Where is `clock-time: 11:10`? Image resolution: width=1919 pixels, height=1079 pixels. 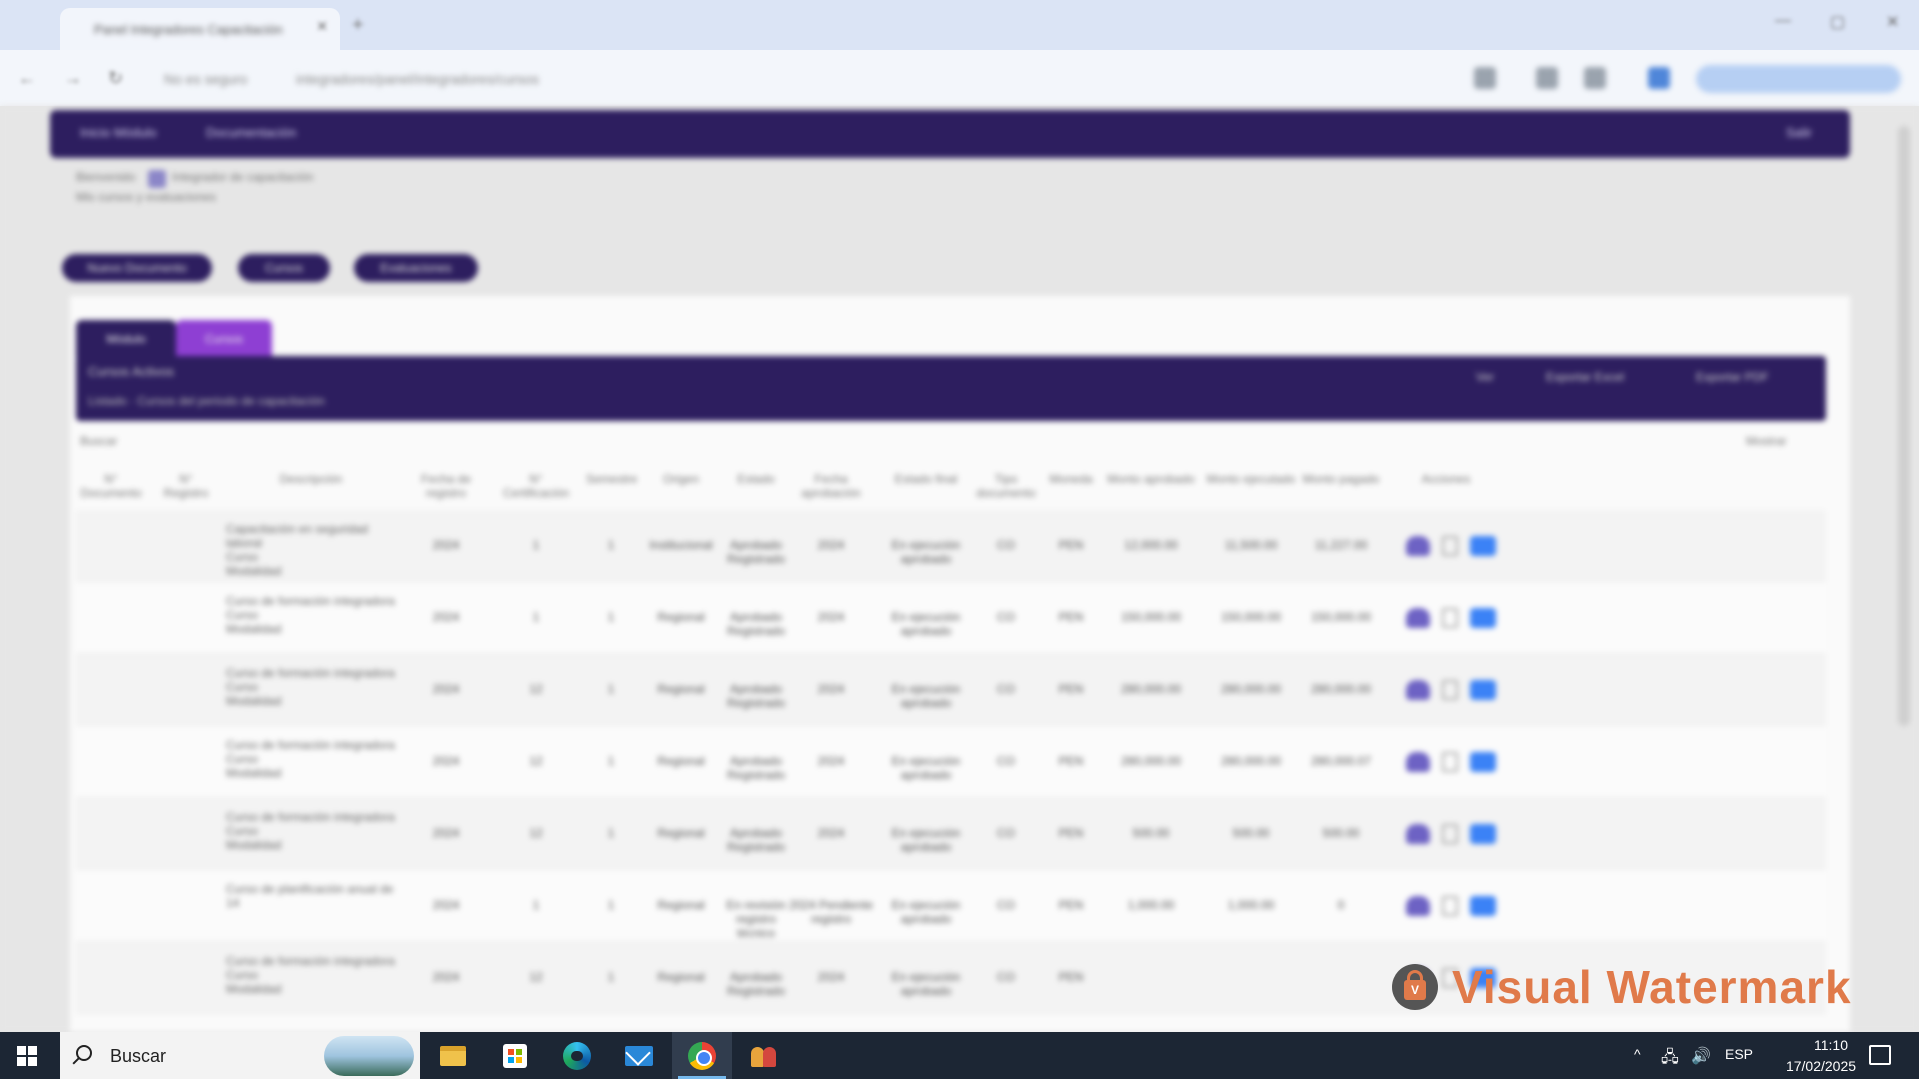 clock-time: 11:10 is located at coordinates (1831, 1045).